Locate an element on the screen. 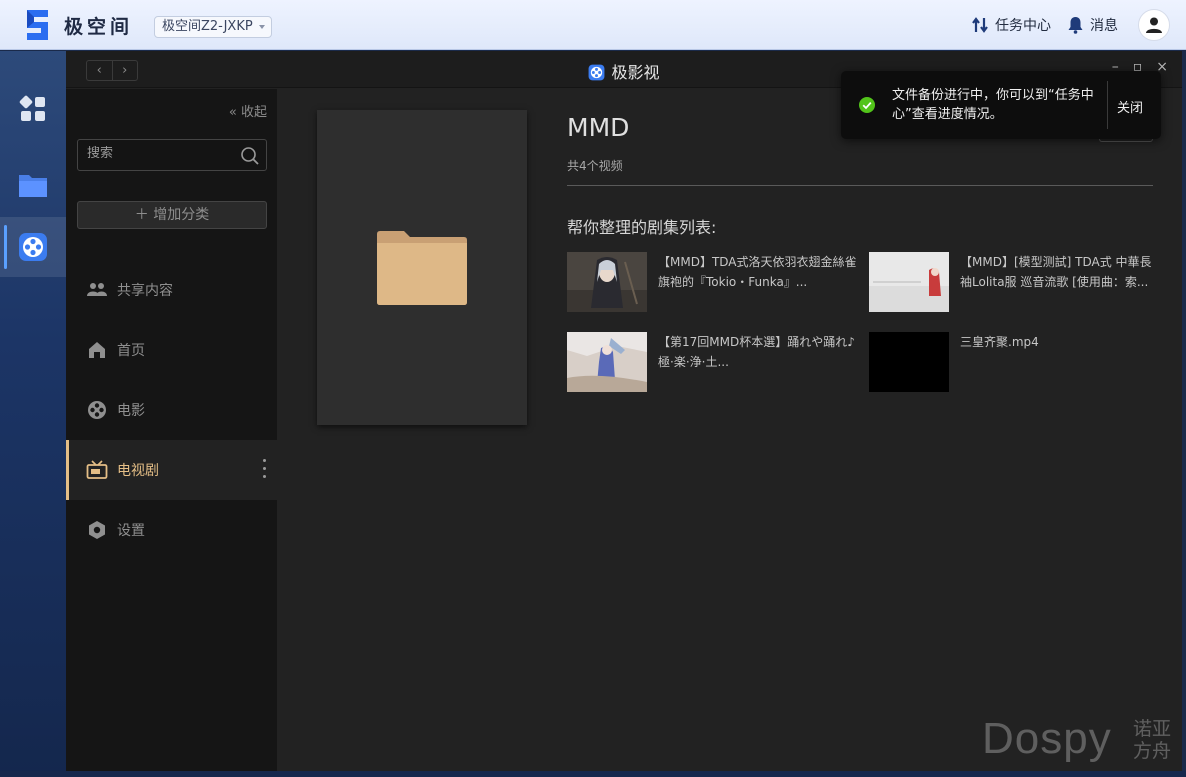 This screenshot has width=1186, height=777. search-icon is located at coordinates (250, 156).